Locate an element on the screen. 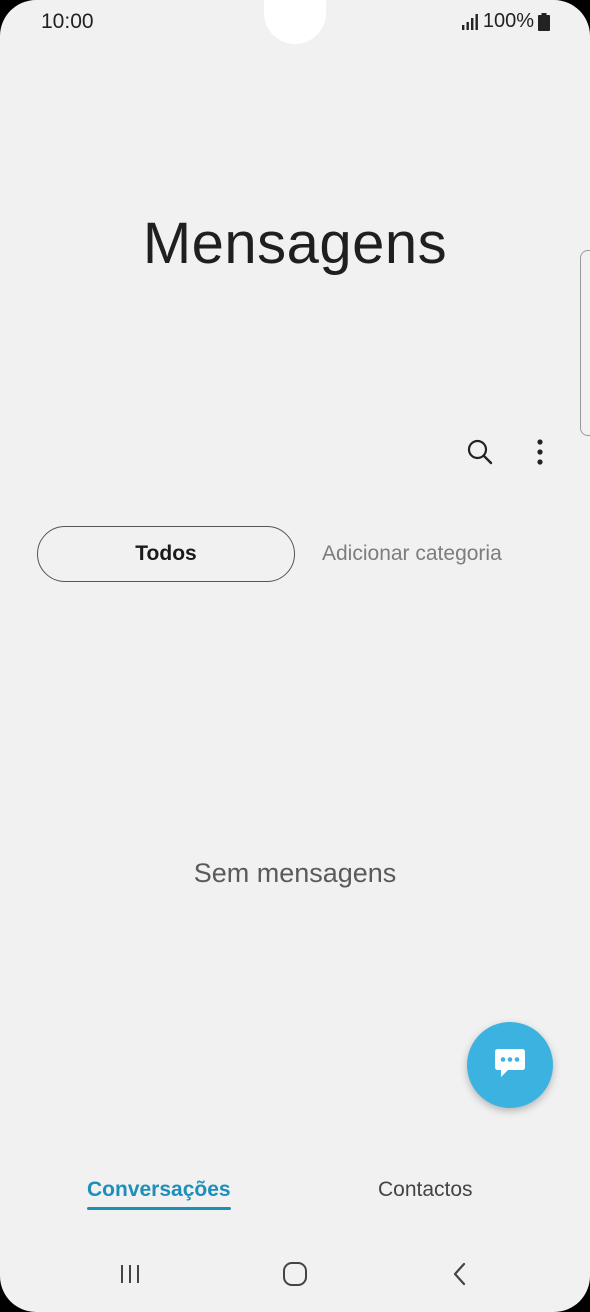 The height and width of the screenshot is (1312, 590). status-time: 10:00 is located at coordinates (67, 21).